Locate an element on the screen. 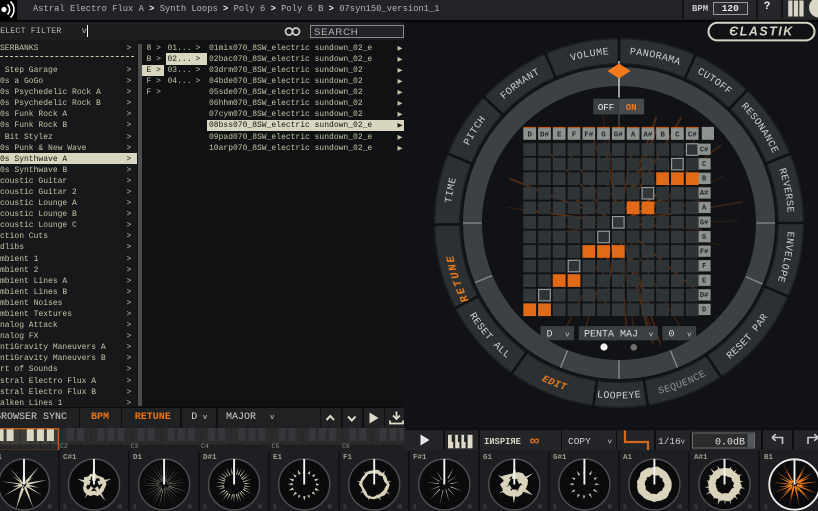  svg-text: OFF is located at coordinates (606, 108).